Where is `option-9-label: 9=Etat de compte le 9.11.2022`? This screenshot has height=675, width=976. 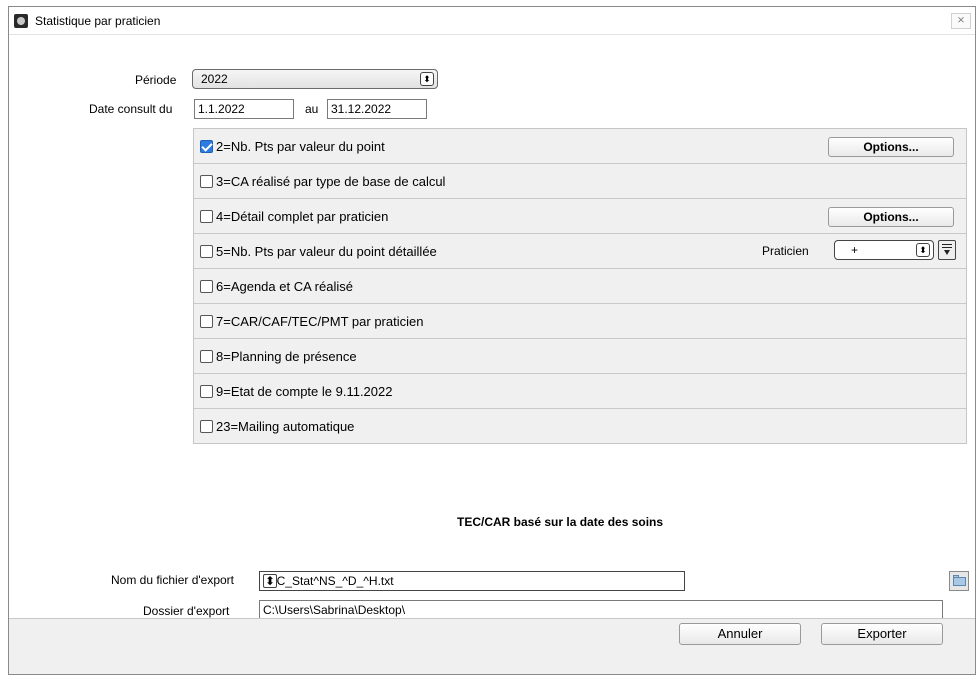 option-9-label: 9=Etat de compte le 9.11.2022 is located at coordinates (304, 391).